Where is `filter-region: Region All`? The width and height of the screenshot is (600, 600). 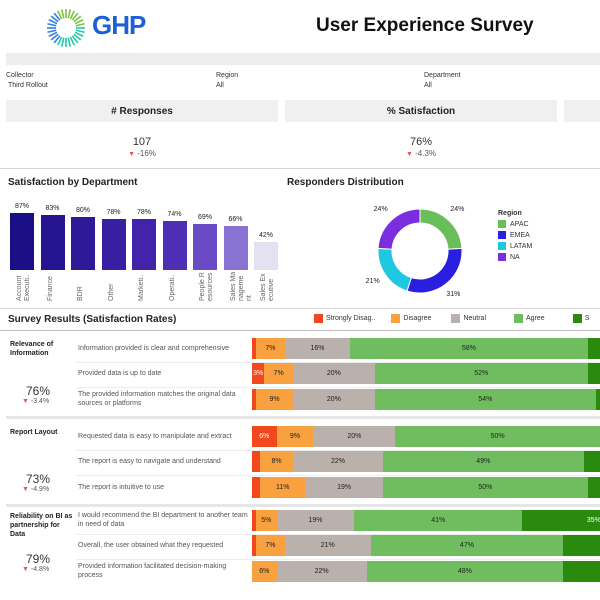
filter-region: Region All is located at coordinates (291, 80).